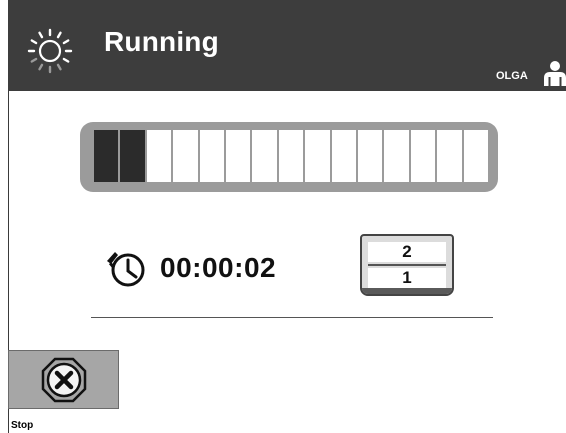  I want to click on user-icon, so click(554, 73).